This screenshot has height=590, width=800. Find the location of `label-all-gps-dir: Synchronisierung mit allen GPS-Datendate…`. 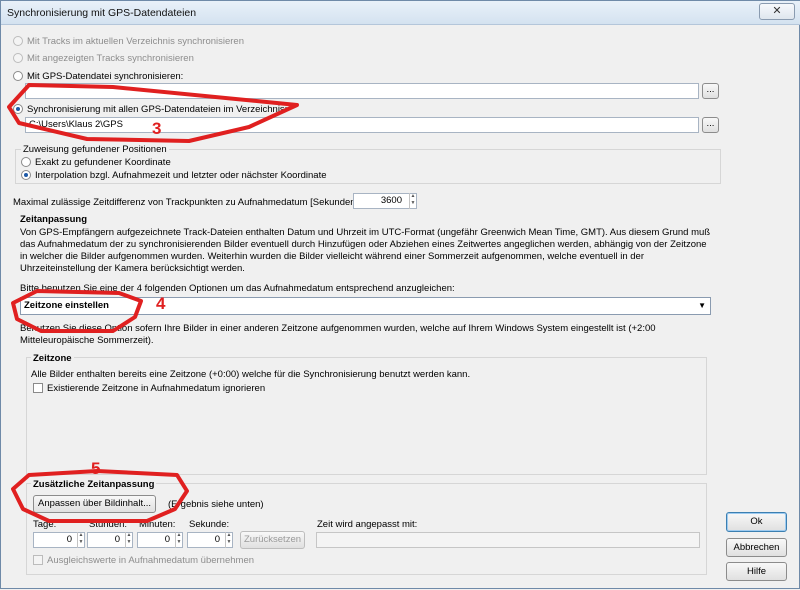

label-all-gps-dir: Synchronisierung mit allen GPS-Datendate… is located at coordinates (157, 109).